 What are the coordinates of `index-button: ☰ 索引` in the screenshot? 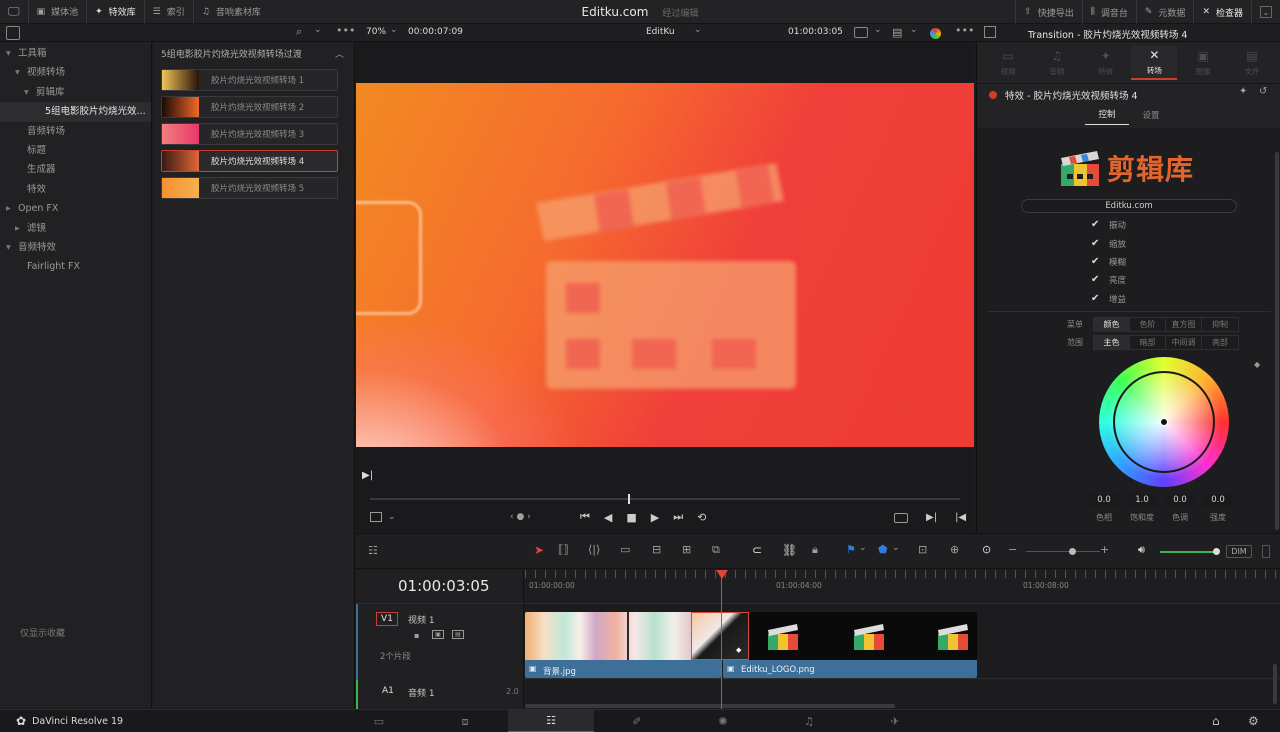 It's located at (169, 12).